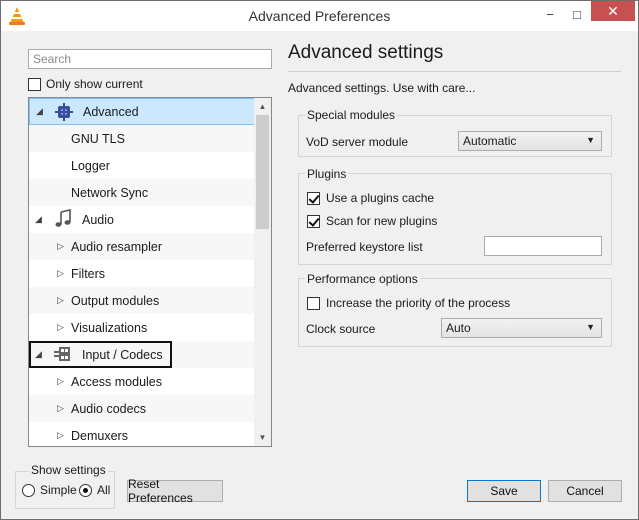  Describe the element at coordinates (104, 490) in the screenshot. I see `all-label: All` at that location.